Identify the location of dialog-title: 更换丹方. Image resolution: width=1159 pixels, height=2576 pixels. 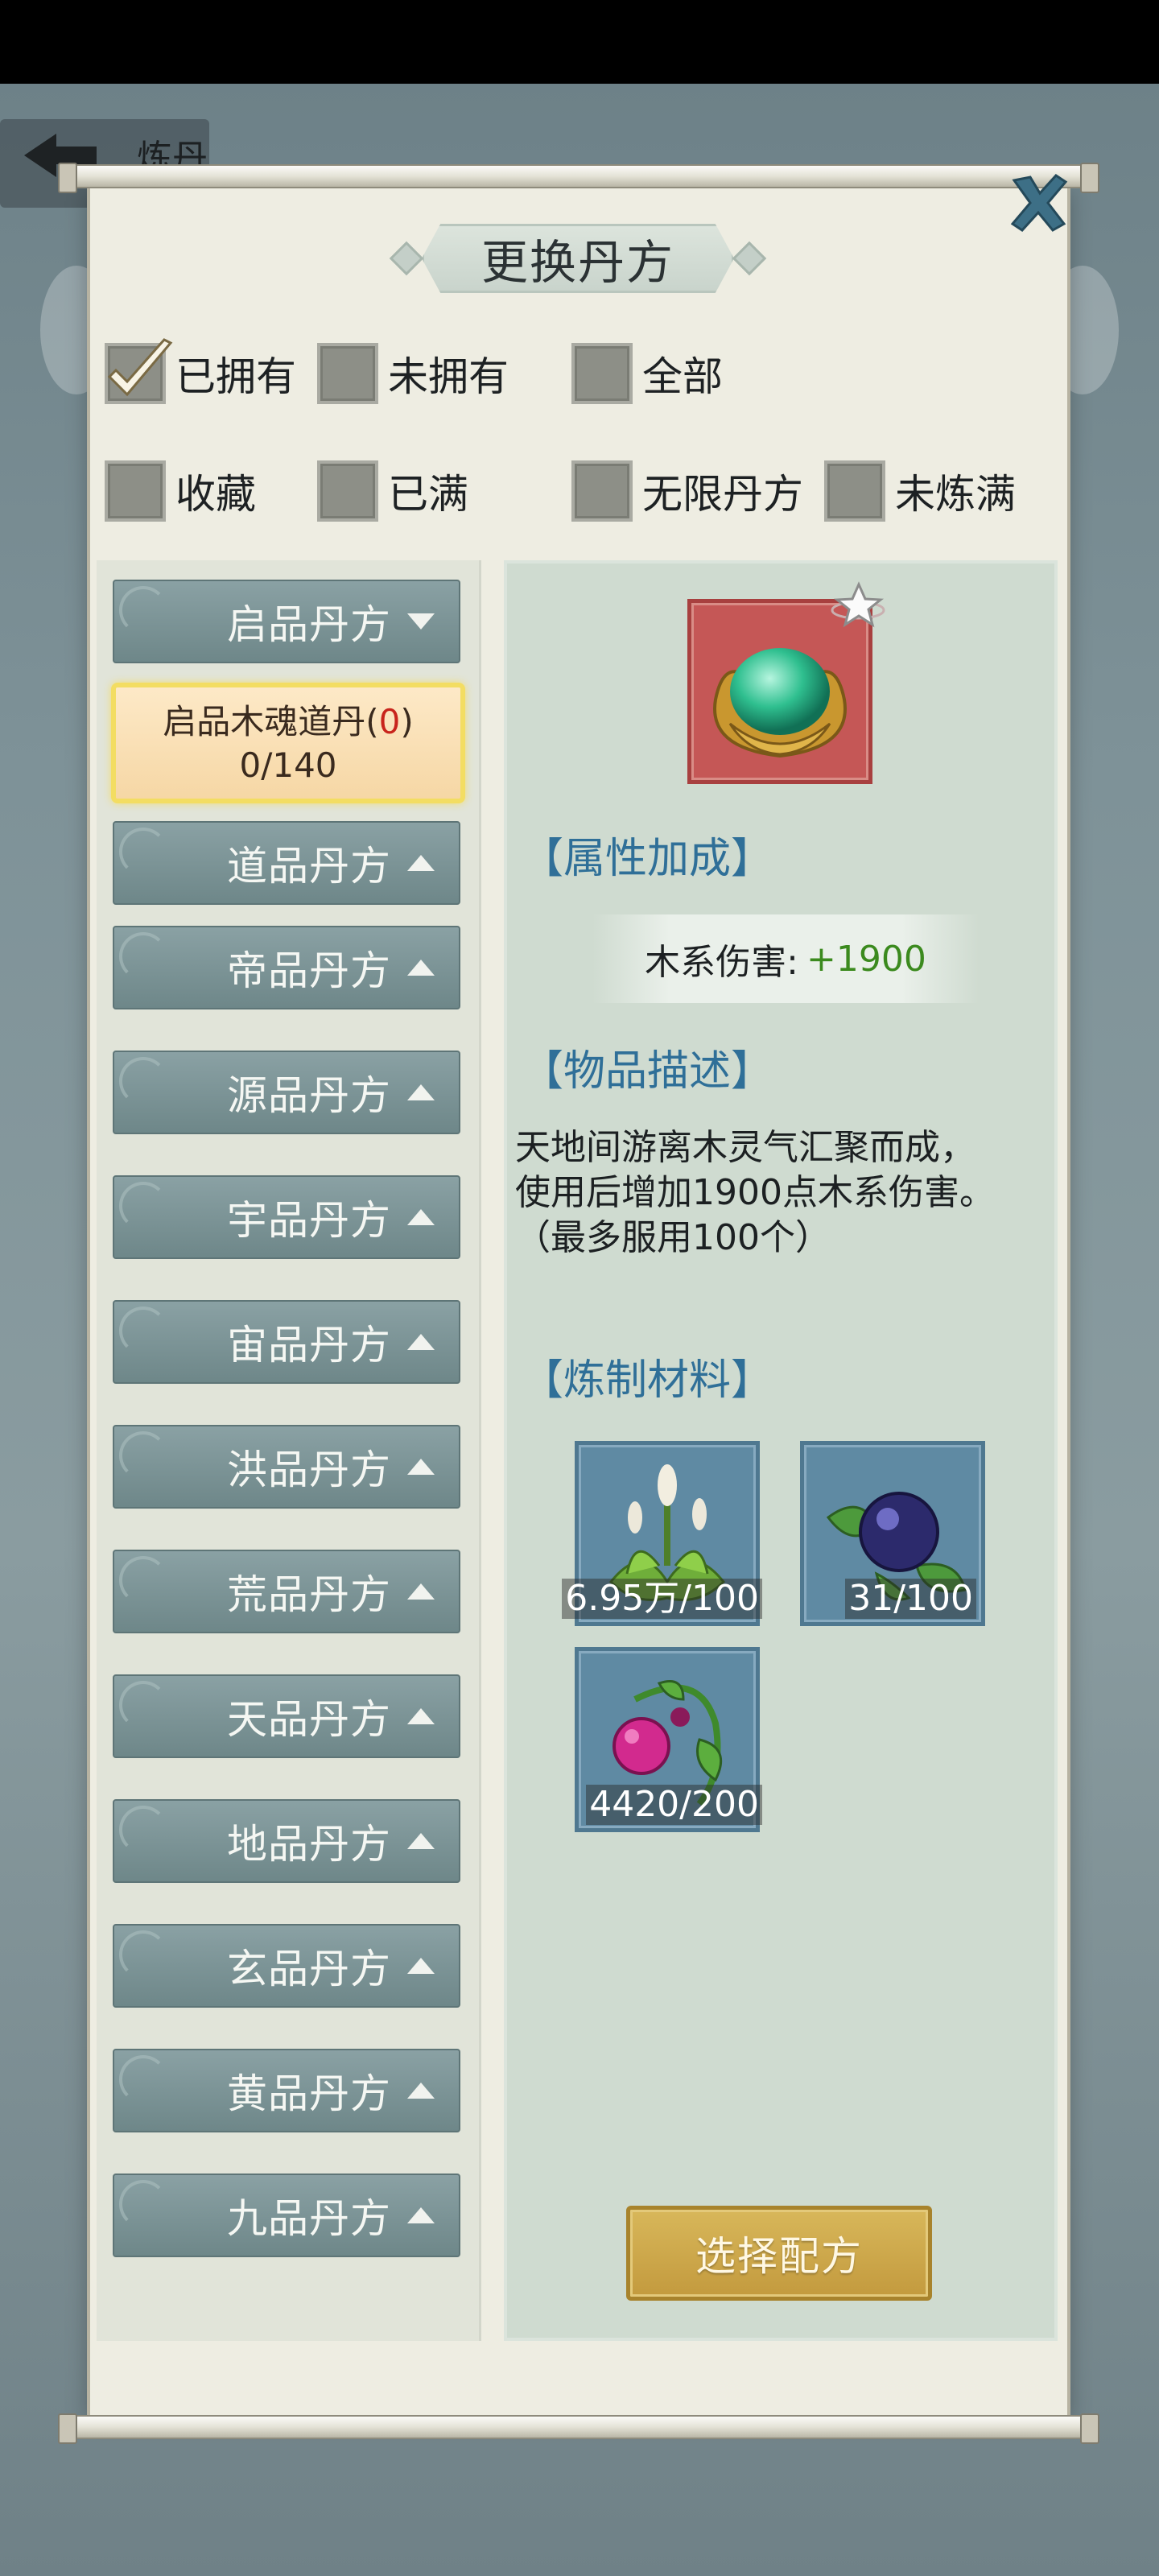
(577, 262).